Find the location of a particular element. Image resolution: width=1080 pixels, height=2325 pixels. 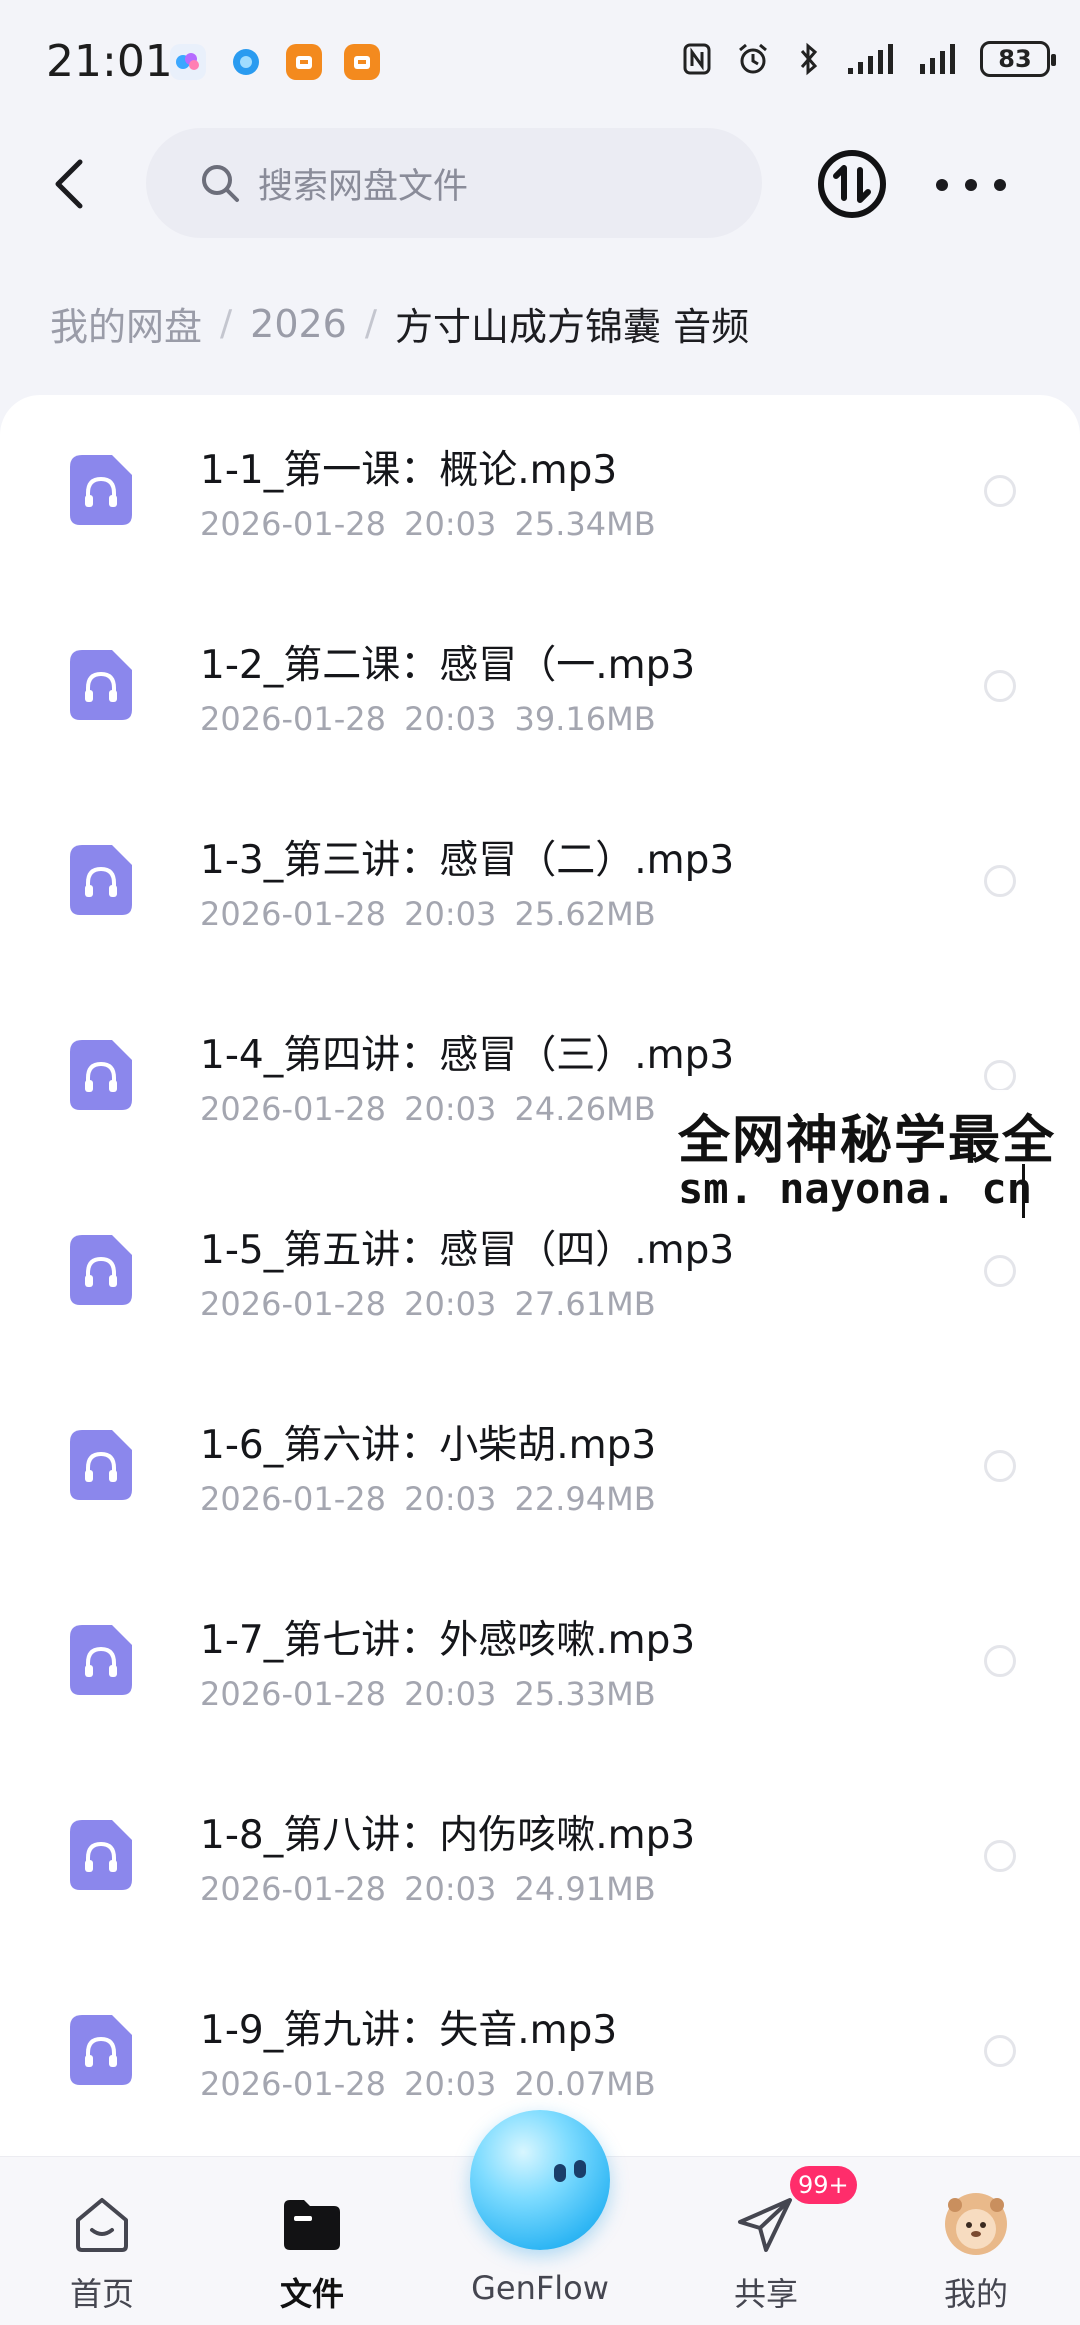

file-name: 1-6_第六讲：小柴胡.mp3 is located at coordinates (428, 1445).